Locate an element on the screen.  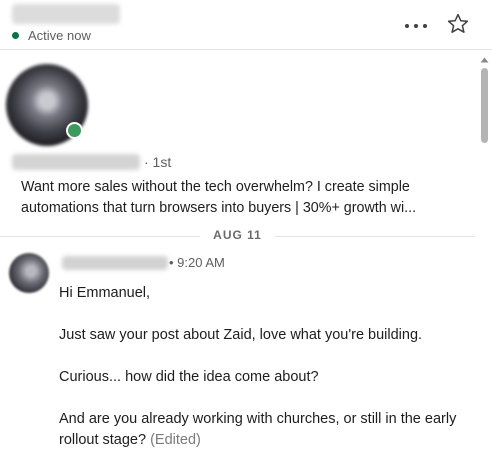
message-line: Hi Emmanuel, is located at coordinates (105, 293).